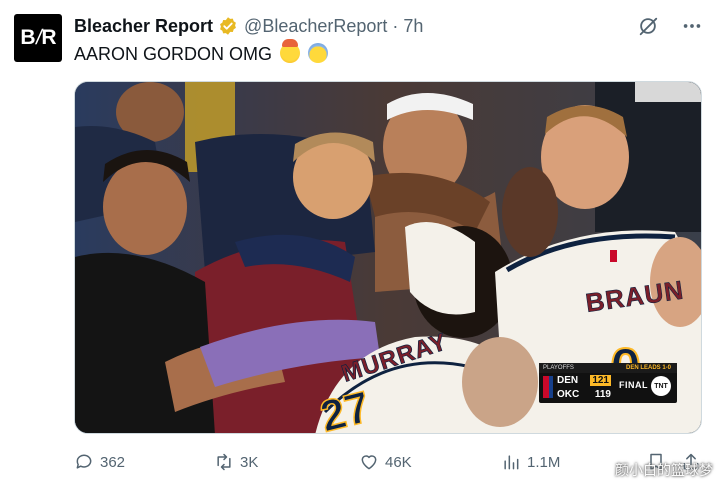 The image size is (719, 492). I want to click on avatar-letter: B, so click(27, 37).